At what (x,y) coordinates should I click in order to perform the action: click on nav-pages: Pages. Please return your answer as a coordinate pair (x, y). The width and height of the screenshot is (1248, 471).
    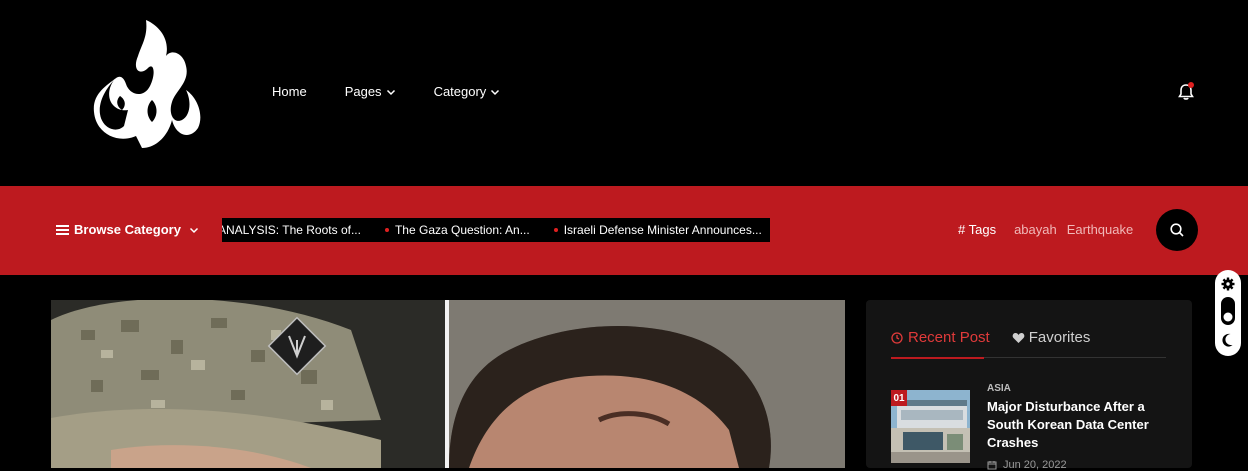
    Looking at the image, I should click on (370, 91).